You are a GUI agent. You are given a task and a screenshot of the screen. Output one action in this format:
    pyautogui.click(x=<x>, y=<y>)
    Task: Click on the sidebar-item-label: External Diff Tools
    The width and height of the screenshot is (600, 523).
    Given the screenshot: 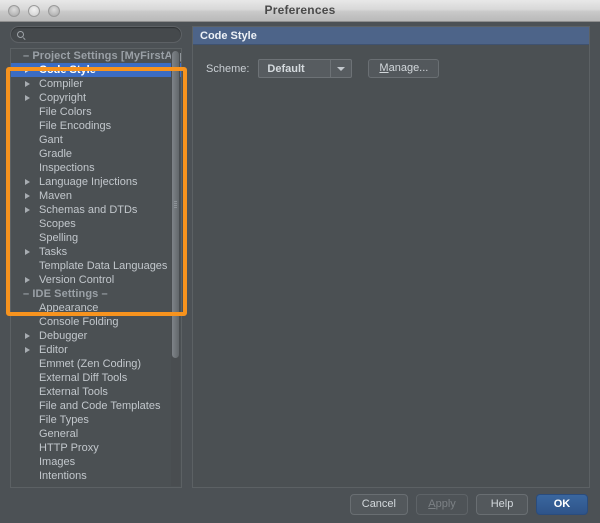 What is the action you would take?
    pyautogui.click(x=83, y=378)
    